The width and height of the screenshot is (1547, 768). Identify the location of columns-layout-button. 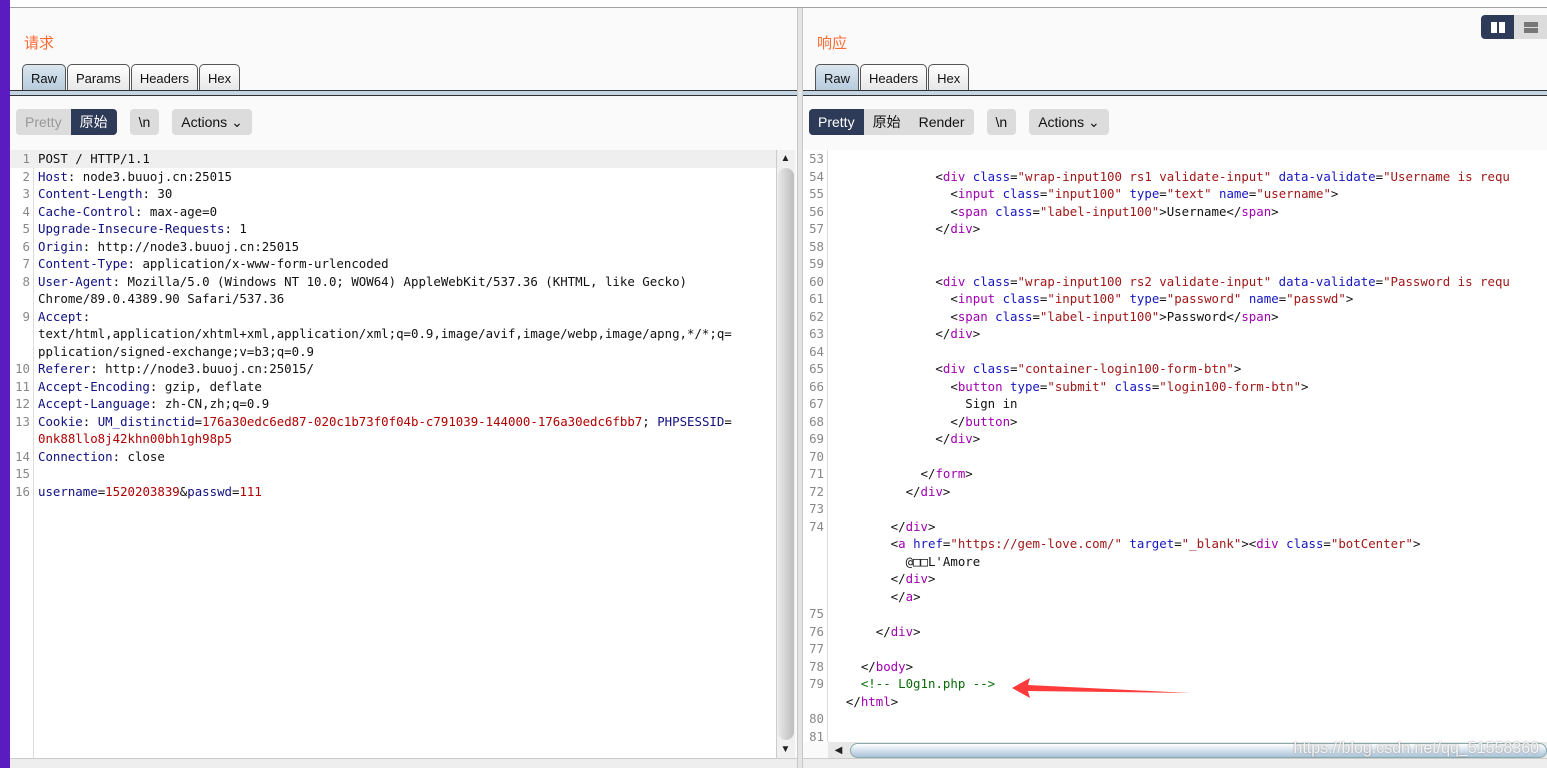
(1497, 27).